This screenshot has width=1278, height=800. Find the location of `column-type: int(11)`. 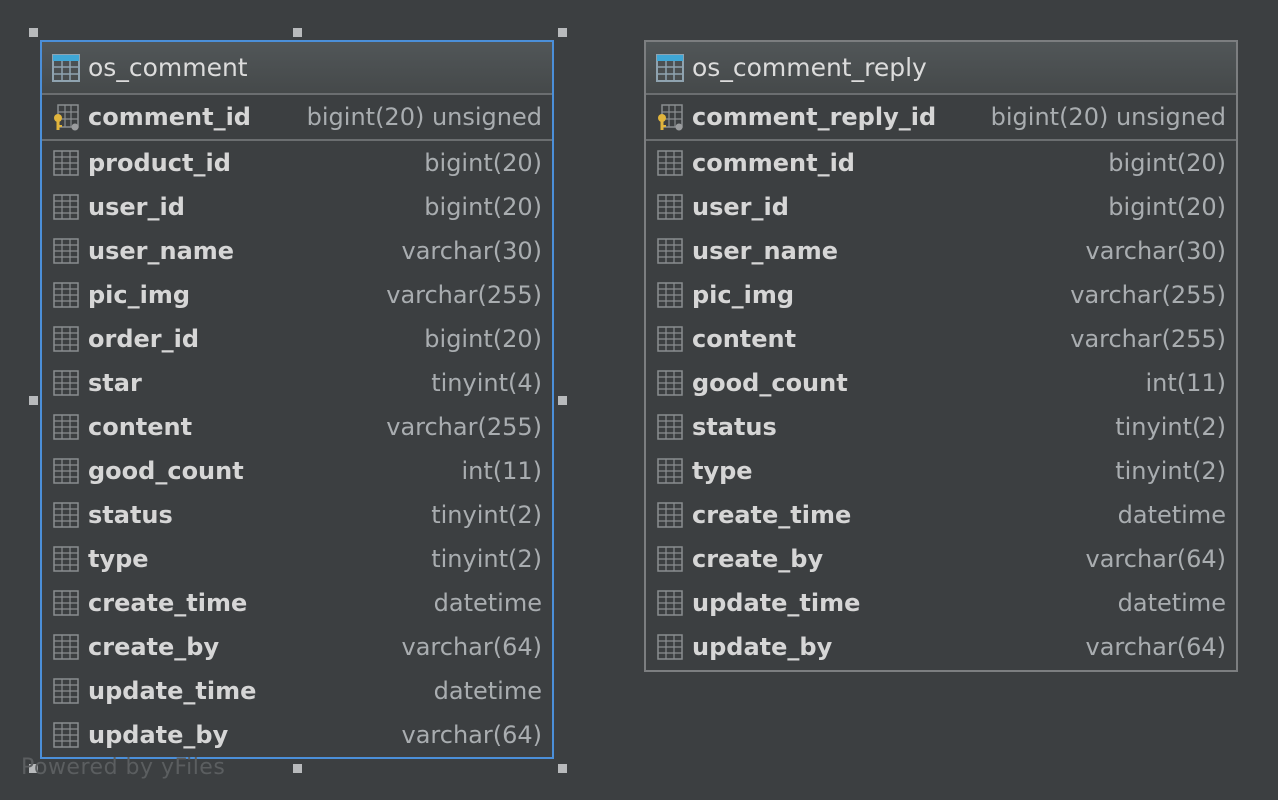

column-type: int(11) is located at coordinates (501, 471).